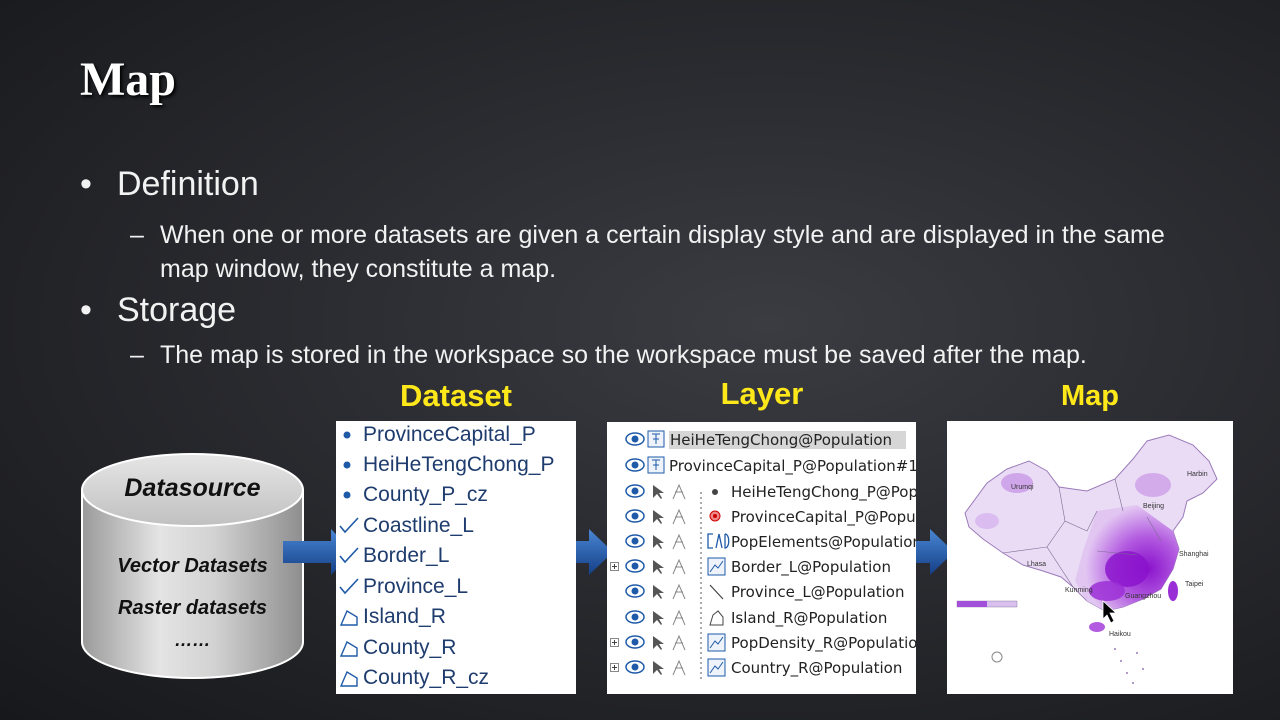 The width and height of the screenshot is (1280, 720). Describe the element at coordinates (192, 608) in the screenshot. I see `datasource-line: Raster datasets` at that location.